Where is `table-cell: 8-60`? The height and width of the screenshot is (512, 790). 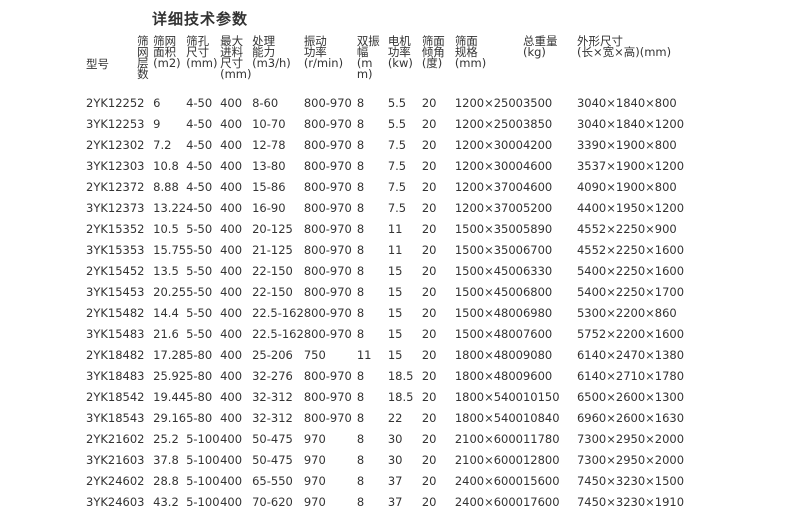
table-cell: 8-60 is located at coordinates (265, 103).